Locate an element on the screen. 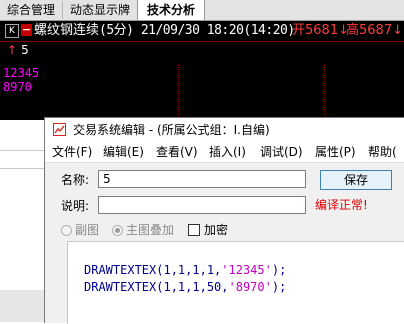 This screenshot has width=404, height=324. menu-bar: 文件(F) 编辑(E) 查看(V) 插入(I) 调试(D) 属性(P) 帮助( is located at coordinates (224, 152).